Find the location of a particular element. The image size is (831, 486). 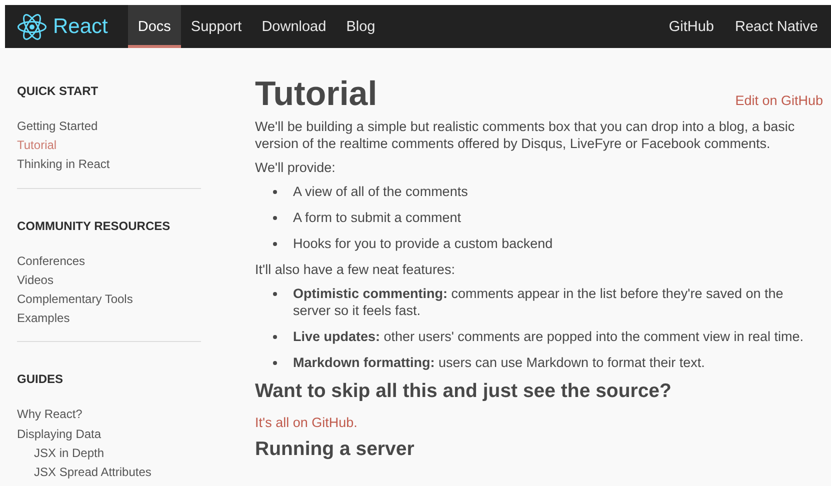

edit-link: Edit on GitHub is located at coordinates (779, 100).